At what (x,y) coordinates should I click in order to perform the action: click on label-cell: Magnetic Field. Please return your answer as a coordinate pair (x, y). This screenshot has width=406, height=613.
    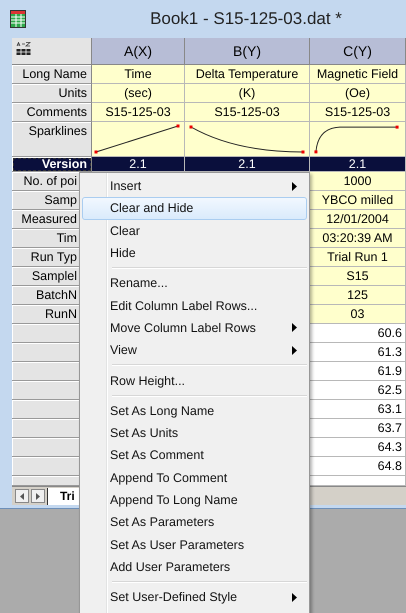
    Looking at the image, I should click on (358, 74).